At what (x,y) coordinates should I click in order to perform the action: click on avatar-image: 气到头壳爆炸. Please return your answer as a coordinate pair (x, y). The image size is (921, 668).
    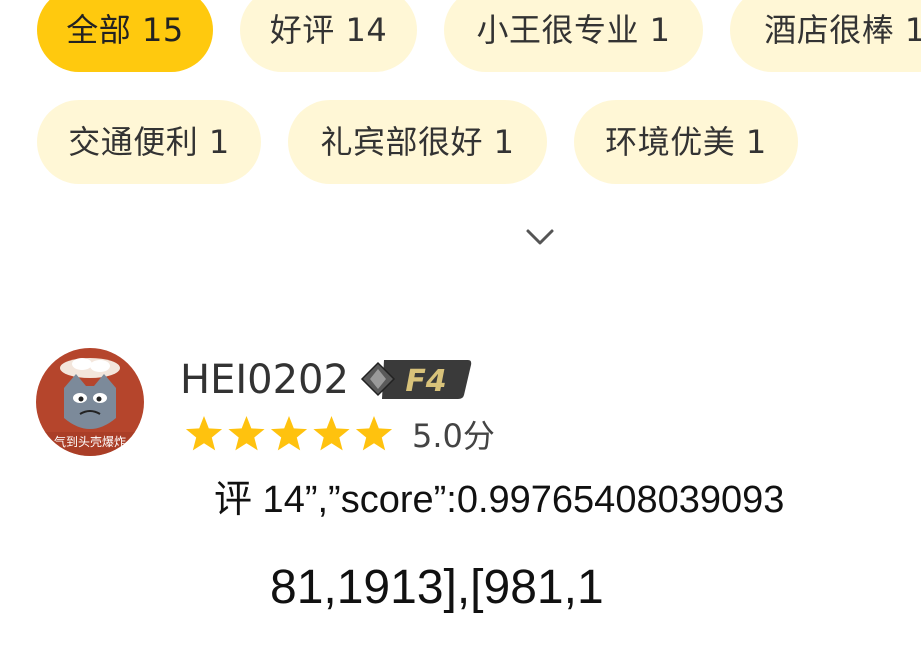
    Looking at the image, I should click on (90, 402).